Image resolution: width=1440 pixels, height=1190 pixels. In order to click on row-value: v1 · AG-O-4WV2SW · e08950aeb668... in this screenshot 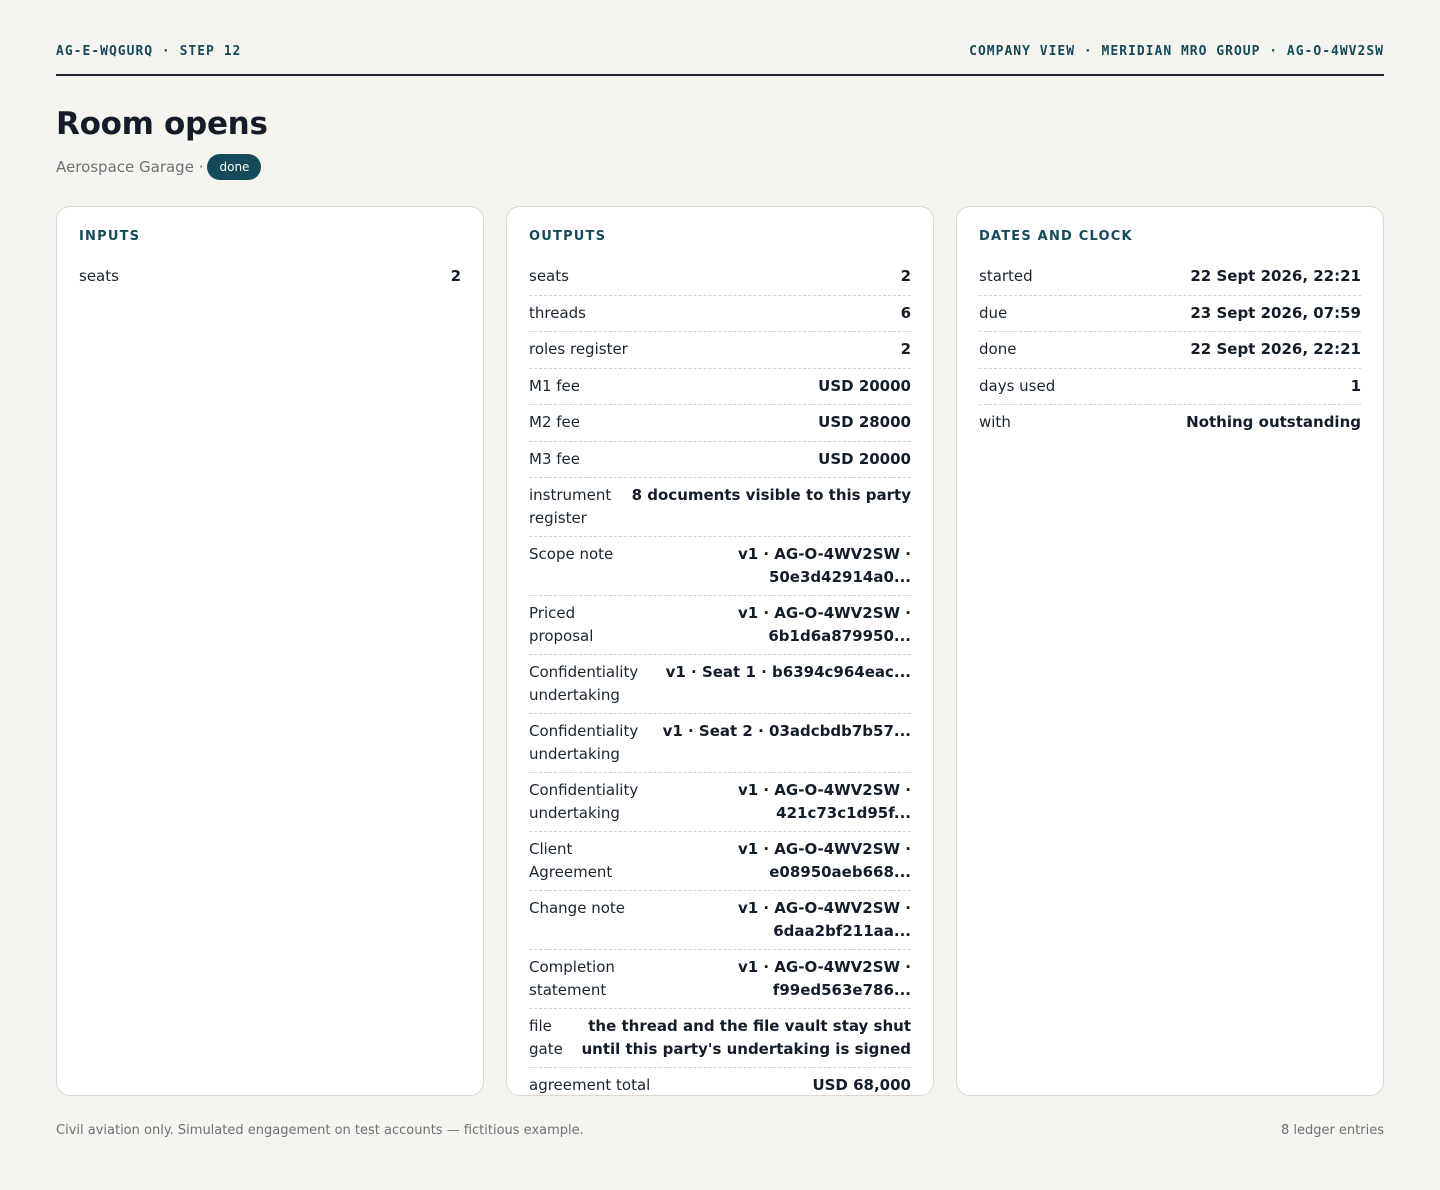, I will do `click(824, 860)`.